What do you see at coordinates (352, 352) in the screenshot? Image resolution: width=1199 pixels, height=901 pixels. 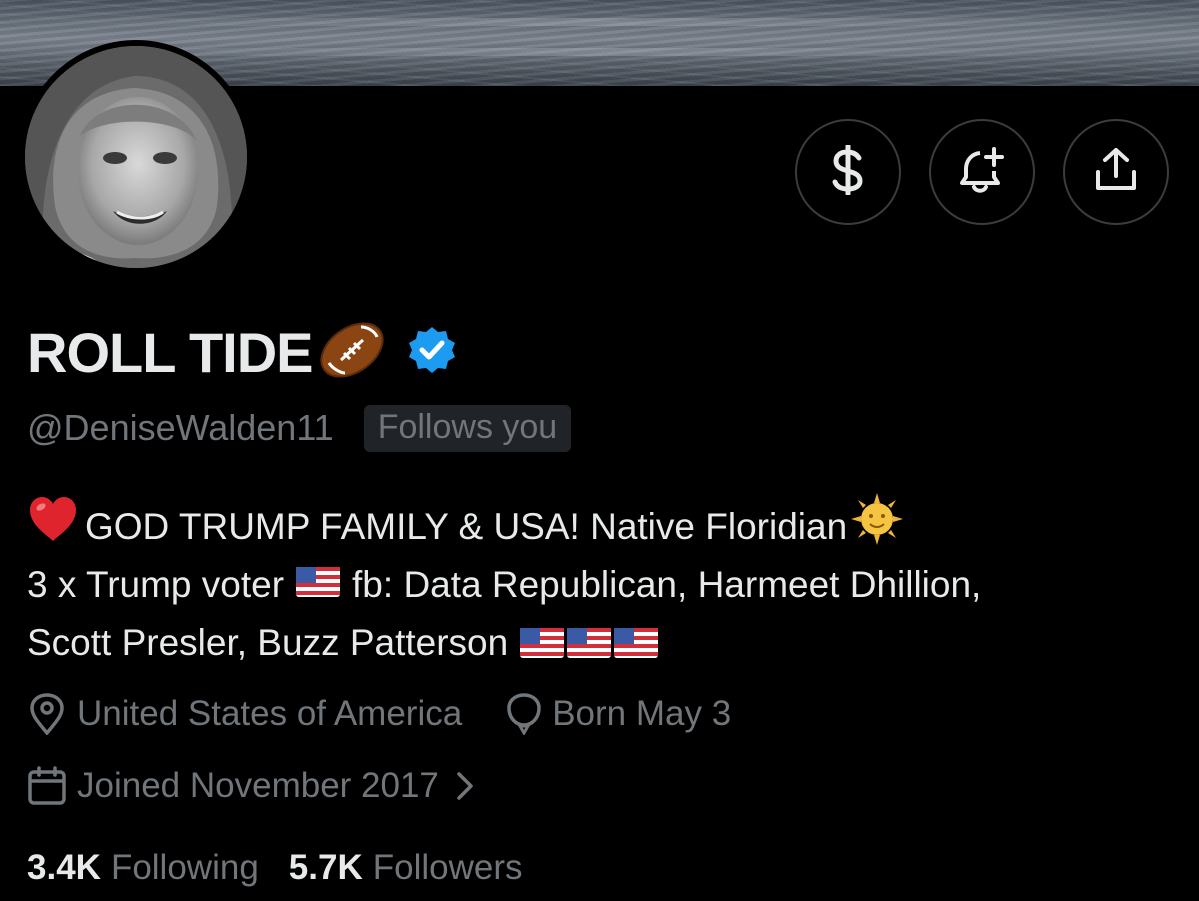 I see `football-emoji` at bounding box center [352, 352].